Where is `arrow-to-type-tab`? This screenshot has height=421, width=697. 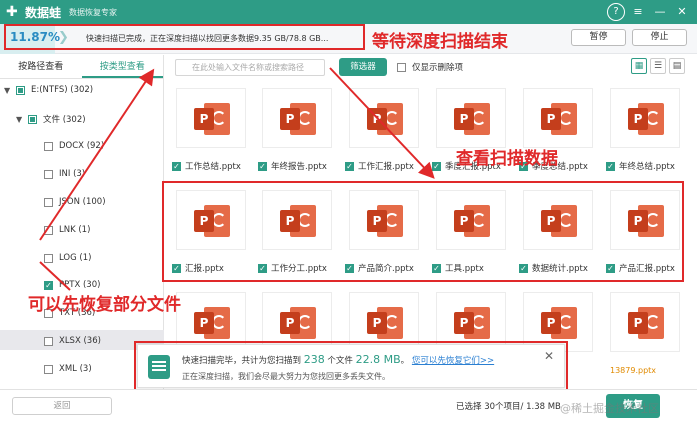 arrow-to-type-tab is located at coordinates (97, 154).